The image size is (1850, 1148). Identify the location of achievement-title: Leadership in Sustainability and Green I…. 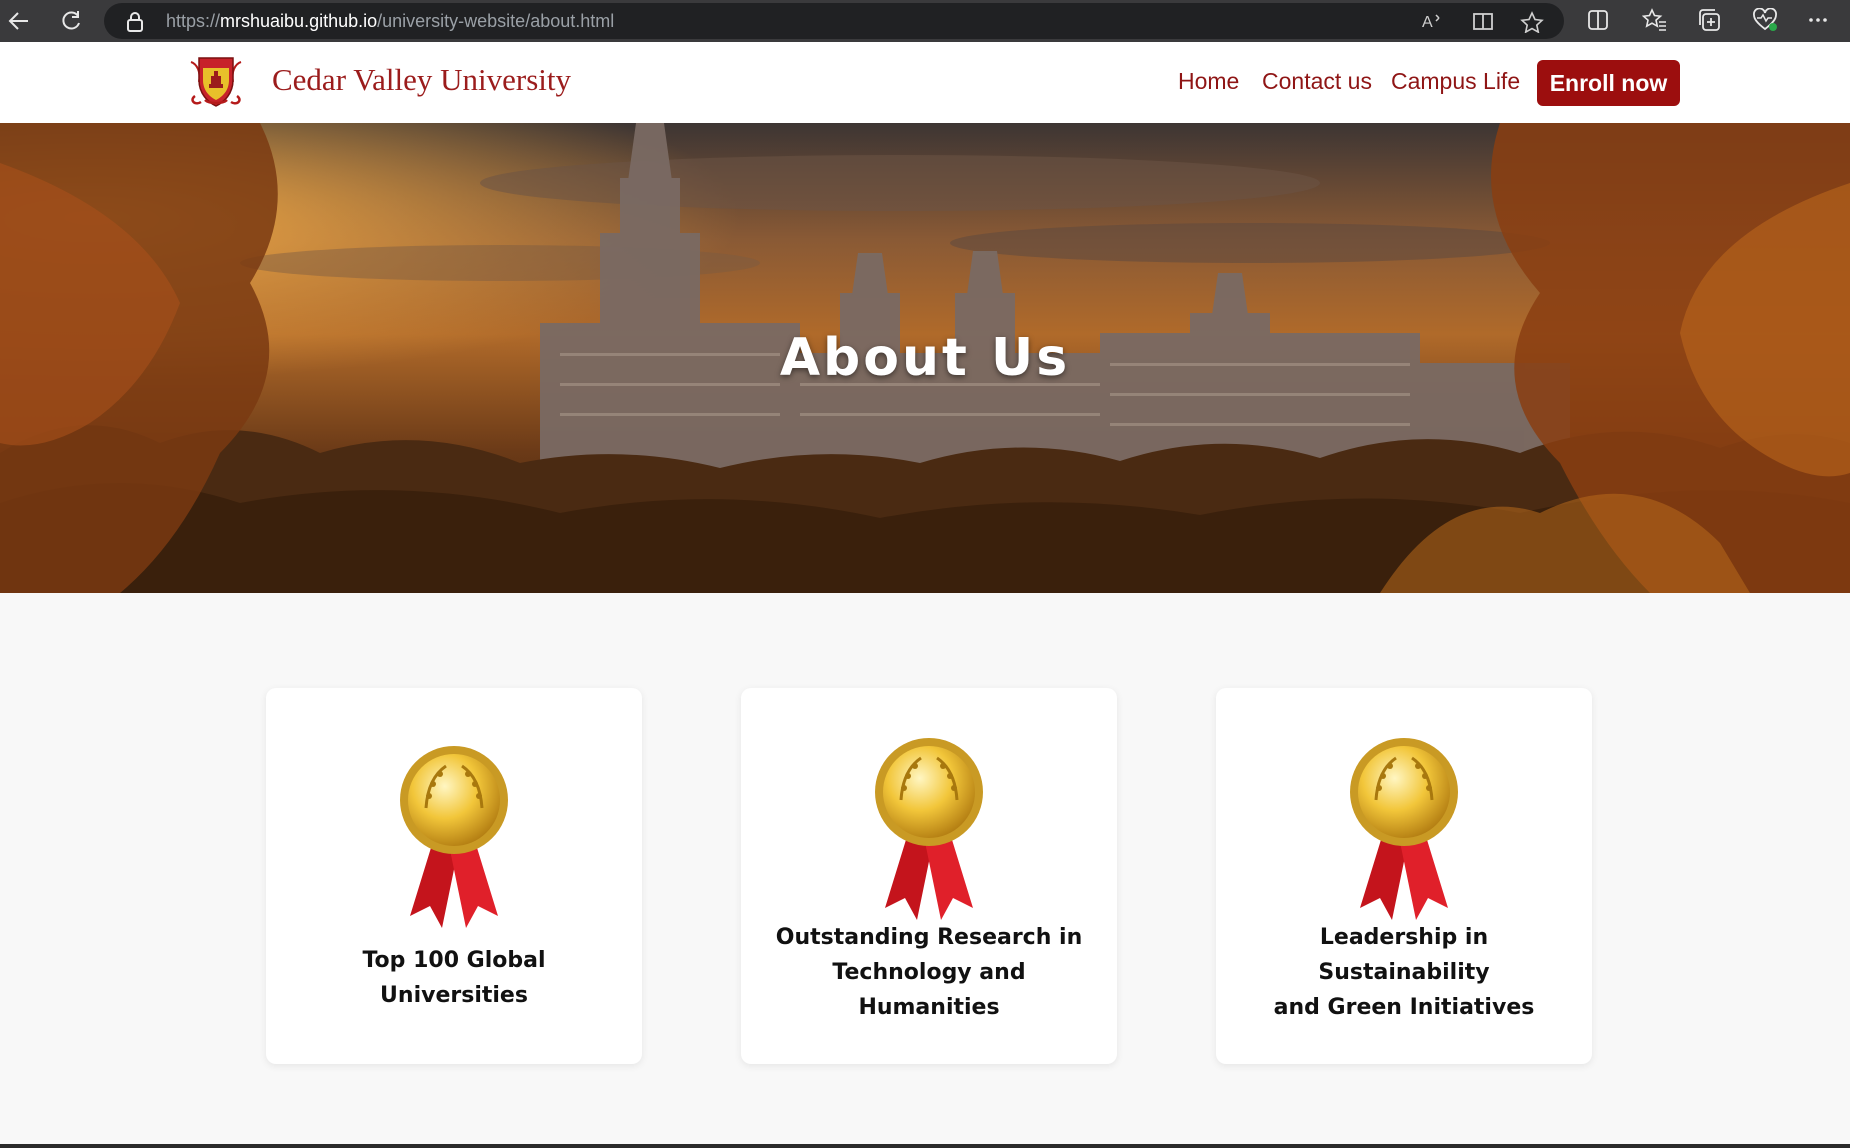
(1404, 972).